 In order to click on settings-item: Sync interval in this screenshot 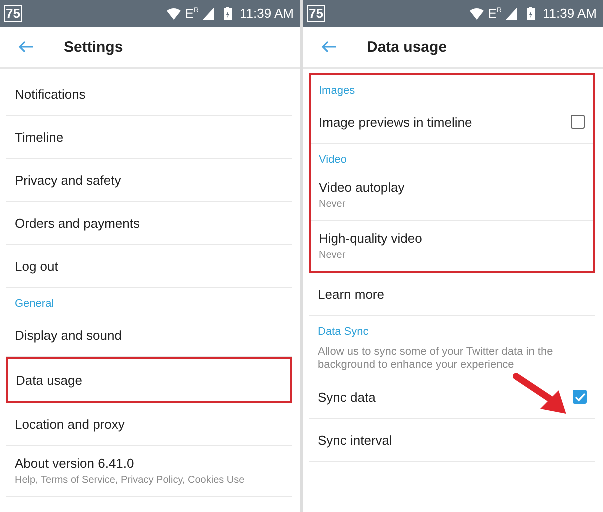, I will do `click(355, 440)`.